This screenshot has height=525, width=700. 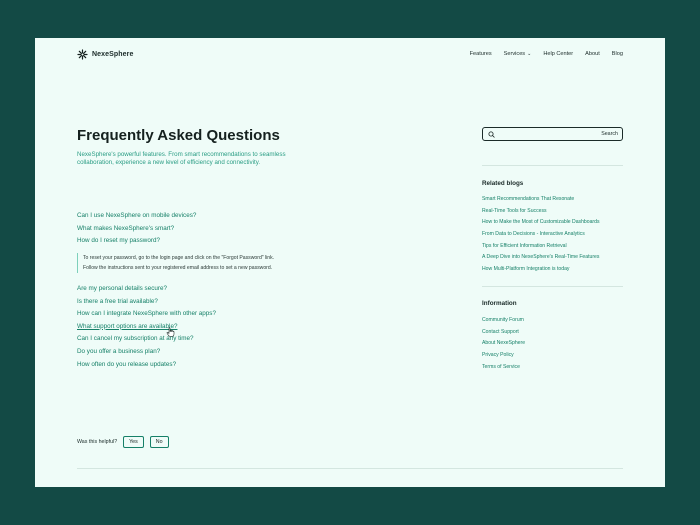 What do you see at coordinates (133, 442) in the screenshot?
I see `yes-button: Yes` at bounding box center [133, 442].